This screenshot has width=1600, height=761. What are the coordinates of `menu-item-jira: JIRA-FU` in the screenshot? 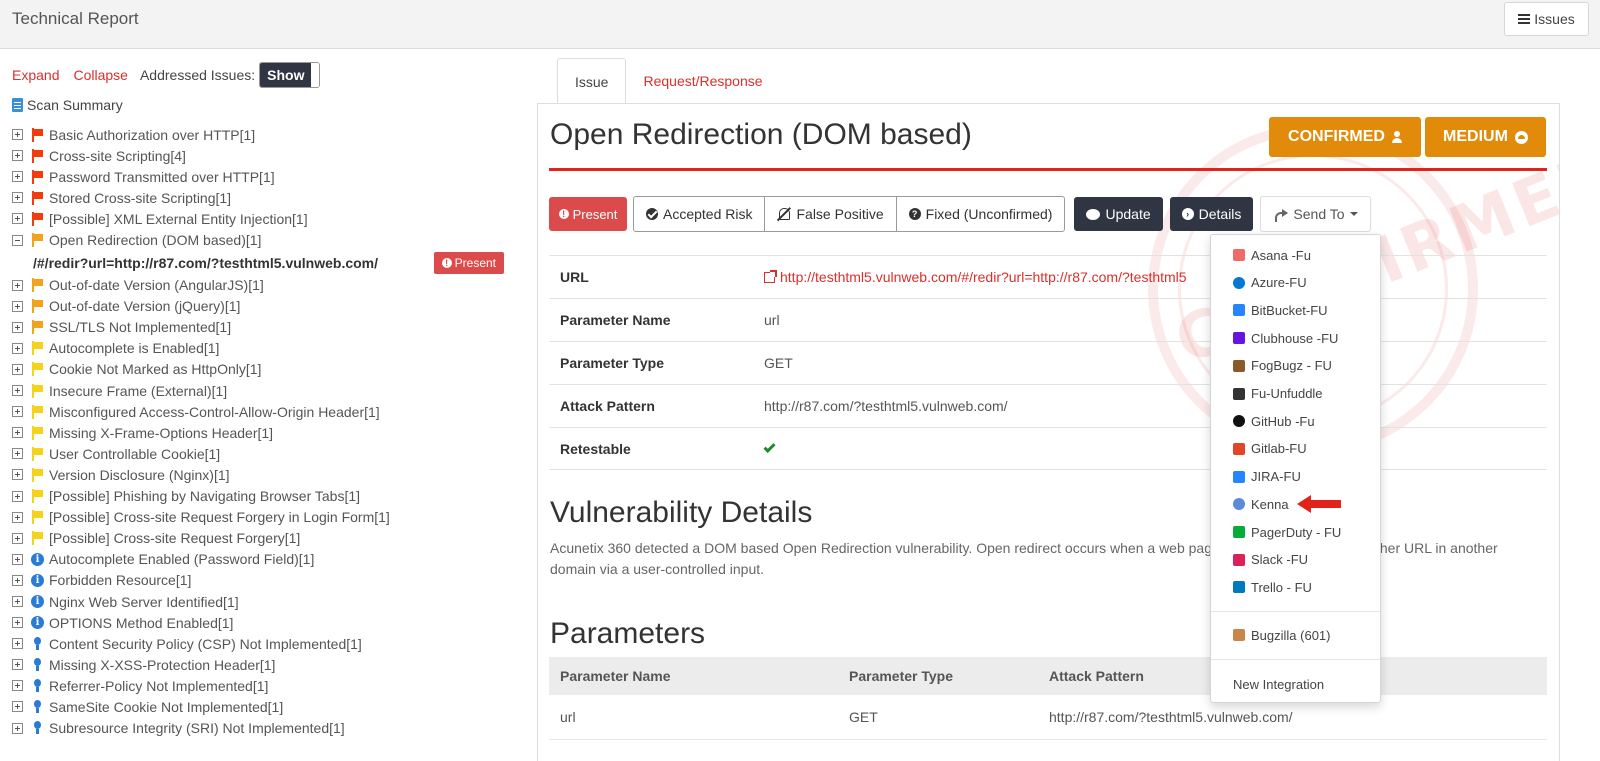 It's located at (1267, 477).